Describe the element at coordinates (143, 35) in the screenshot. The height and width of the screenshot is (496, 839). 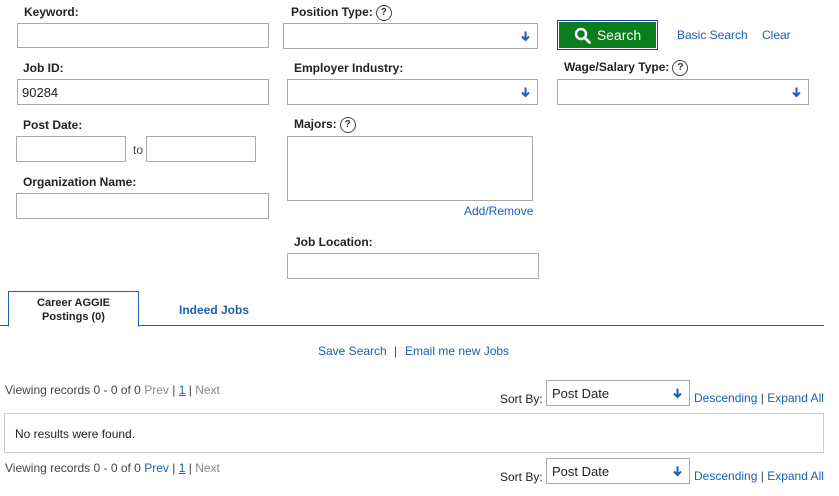
I see `keyword-input` at that location.